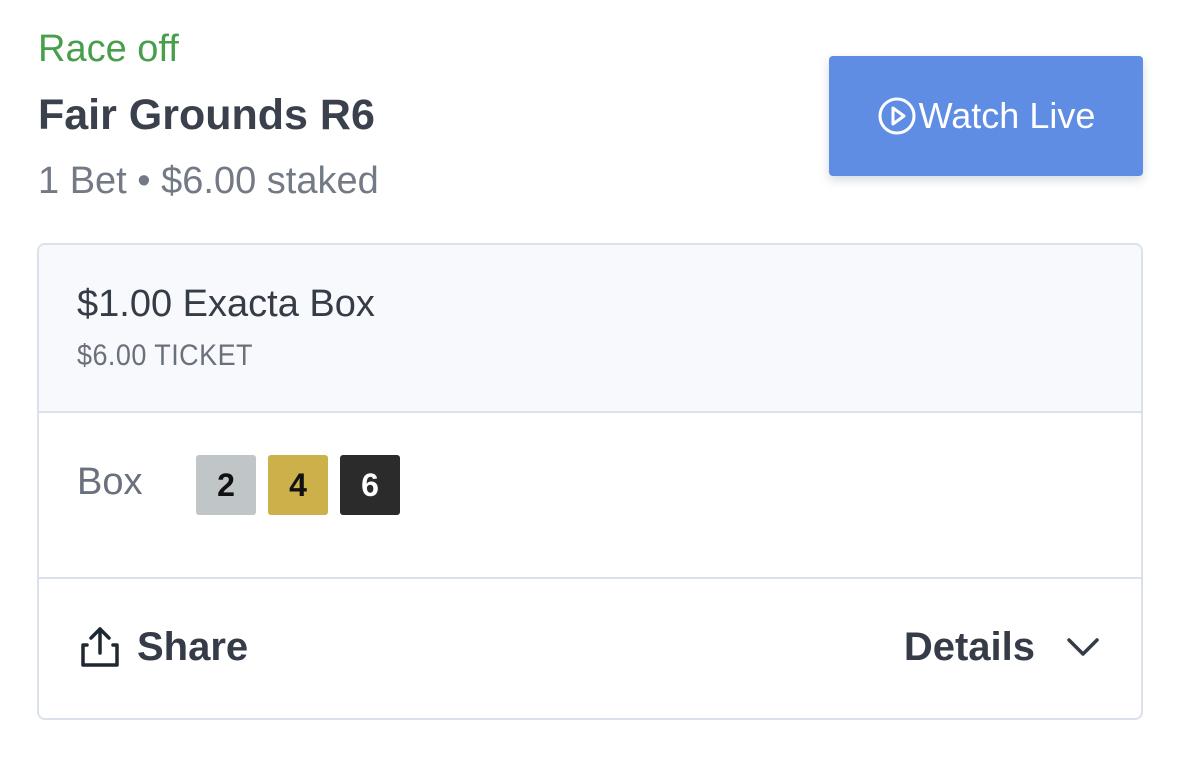 The image size is (1179, 768). Describe the element at coordinates (969, 647) in the screenshot. I see `details-label: Details` at that location.